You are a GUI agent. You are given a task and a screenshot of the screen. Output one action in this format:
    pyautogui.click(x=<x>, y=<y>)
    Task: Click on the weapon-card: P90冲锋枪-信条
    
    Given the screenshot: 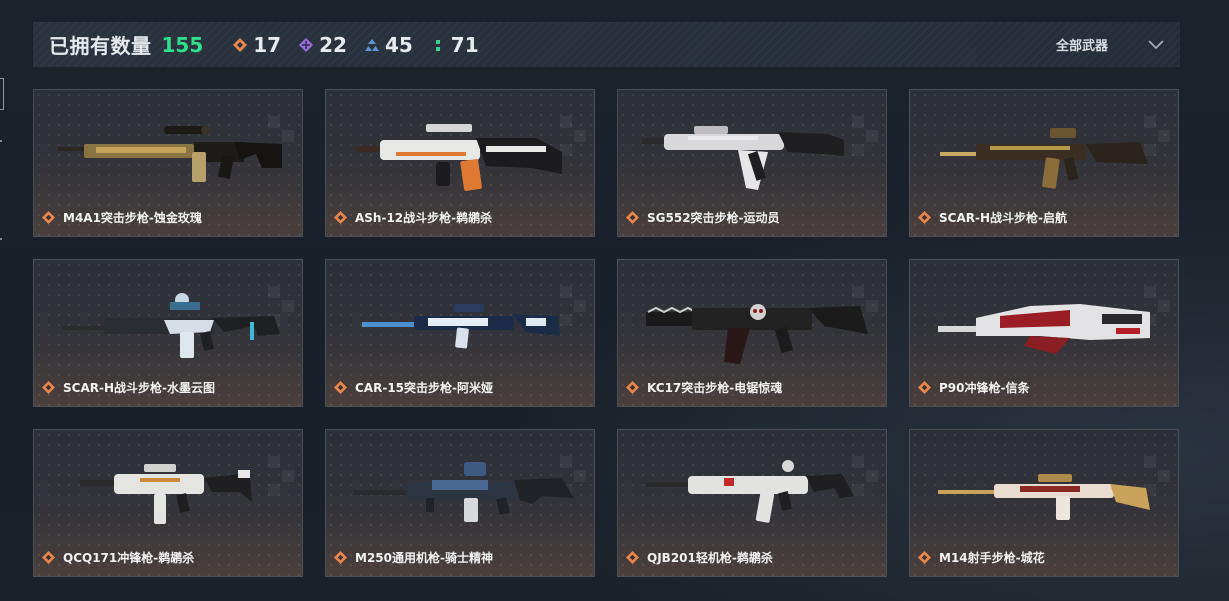 What is the action you would take?
    pyautogui.click(x=1044, y=333)
    